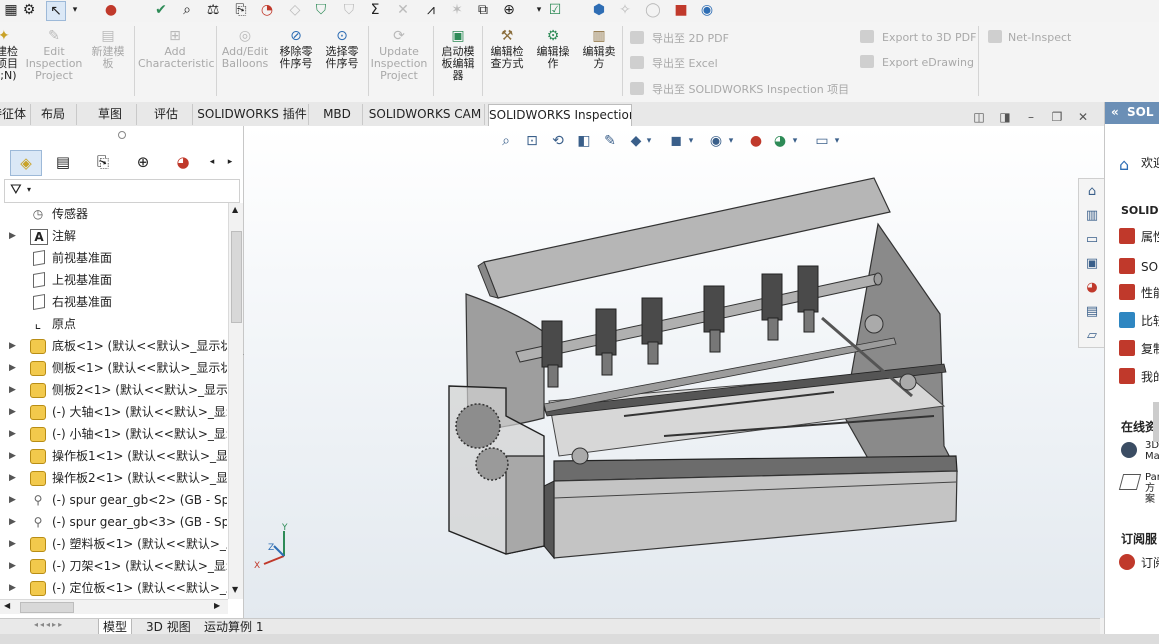 This screenshot has width=1159, height=644. What do you see at coordinates (1139, 376) in the screenshot?
I see `tool-link: 我的` at bounding box center [1139, 376].